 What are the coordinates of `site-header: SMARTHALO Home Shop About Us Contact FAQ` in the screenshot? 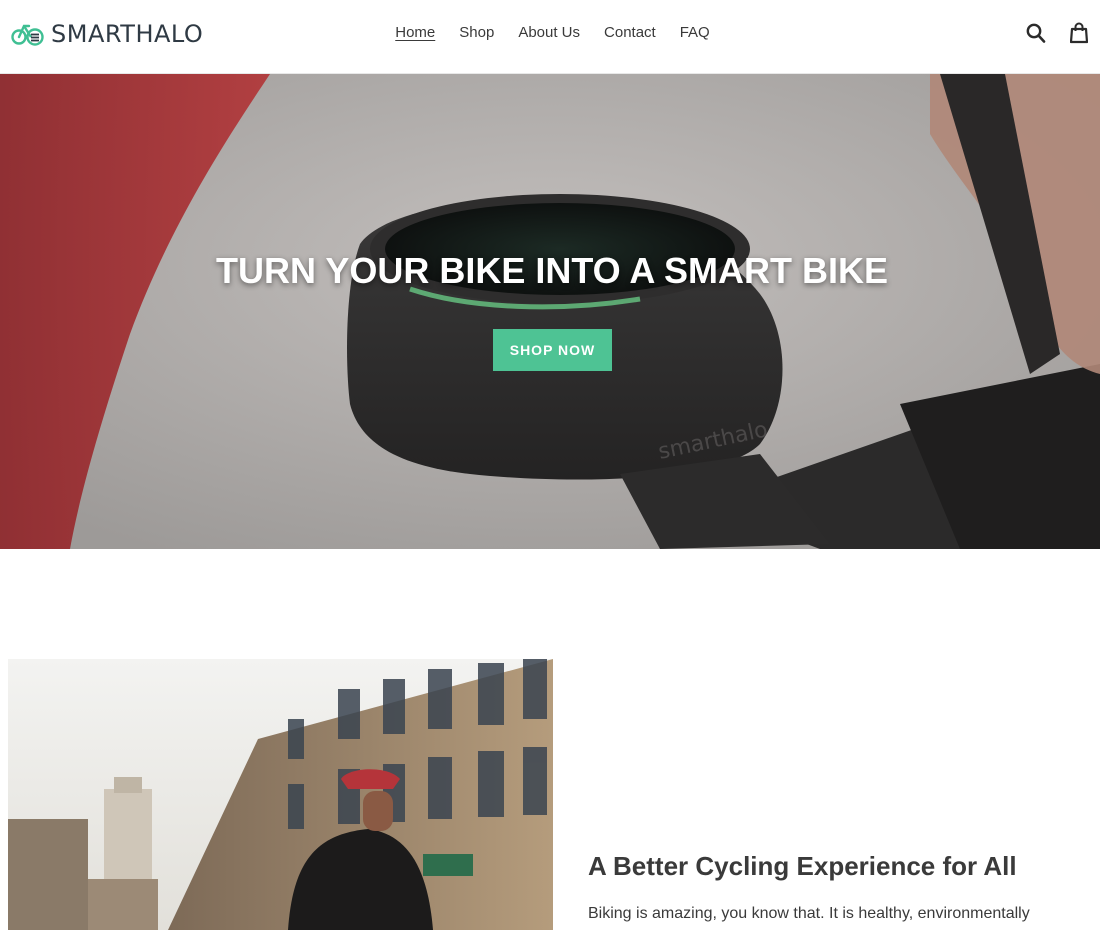 It's located at (550, 37).